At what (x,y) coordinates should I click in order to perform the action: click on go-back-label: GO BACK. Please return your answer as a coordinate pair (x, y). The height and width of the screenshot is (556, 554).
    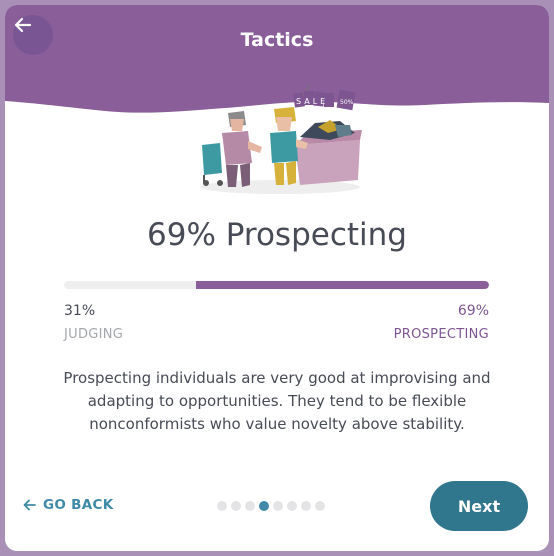
    Looking at the image, I should click on (78, 505).